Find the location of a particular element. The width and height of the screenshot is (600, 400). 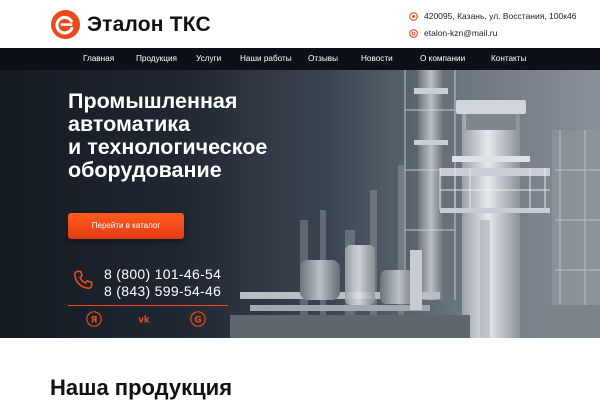

logo-icon is located at coordinates (65, 24).